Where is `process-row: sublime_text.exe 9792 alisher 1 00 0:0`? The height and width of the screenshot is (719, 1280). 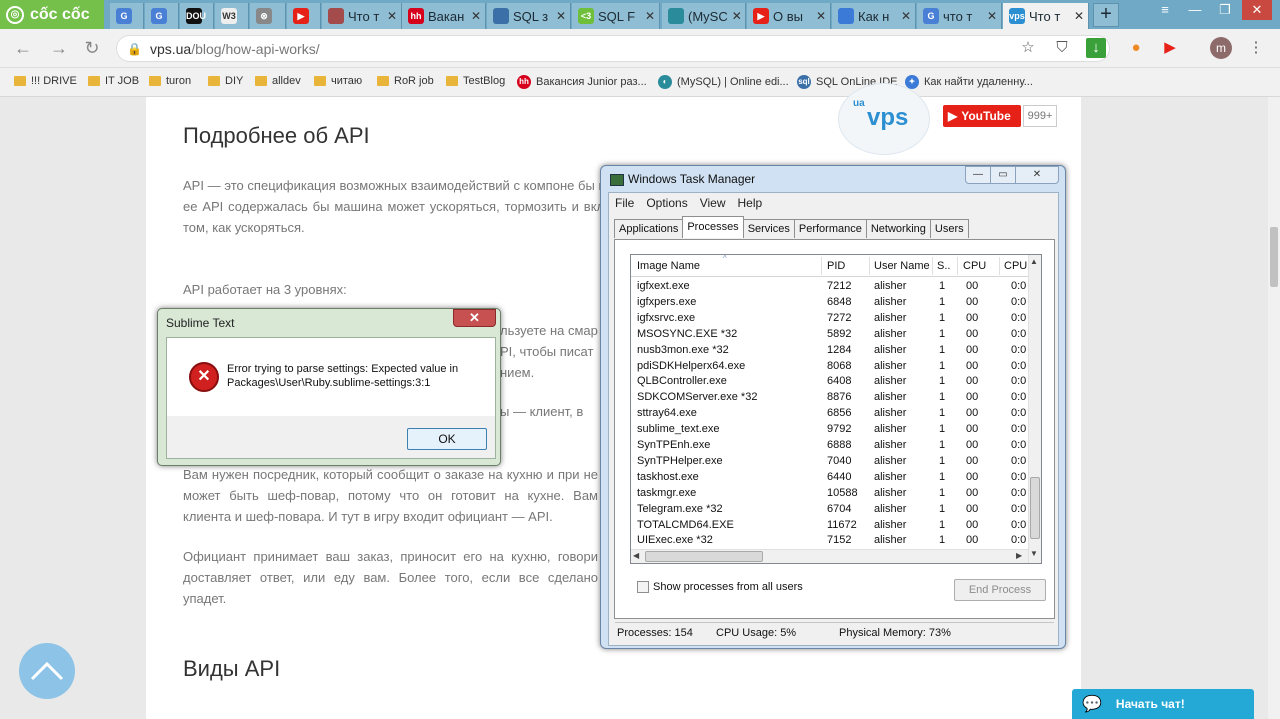 process-row: sublime_text.exe 9792 alisher 1 00 0:0 is located at coordinates (830, 429).